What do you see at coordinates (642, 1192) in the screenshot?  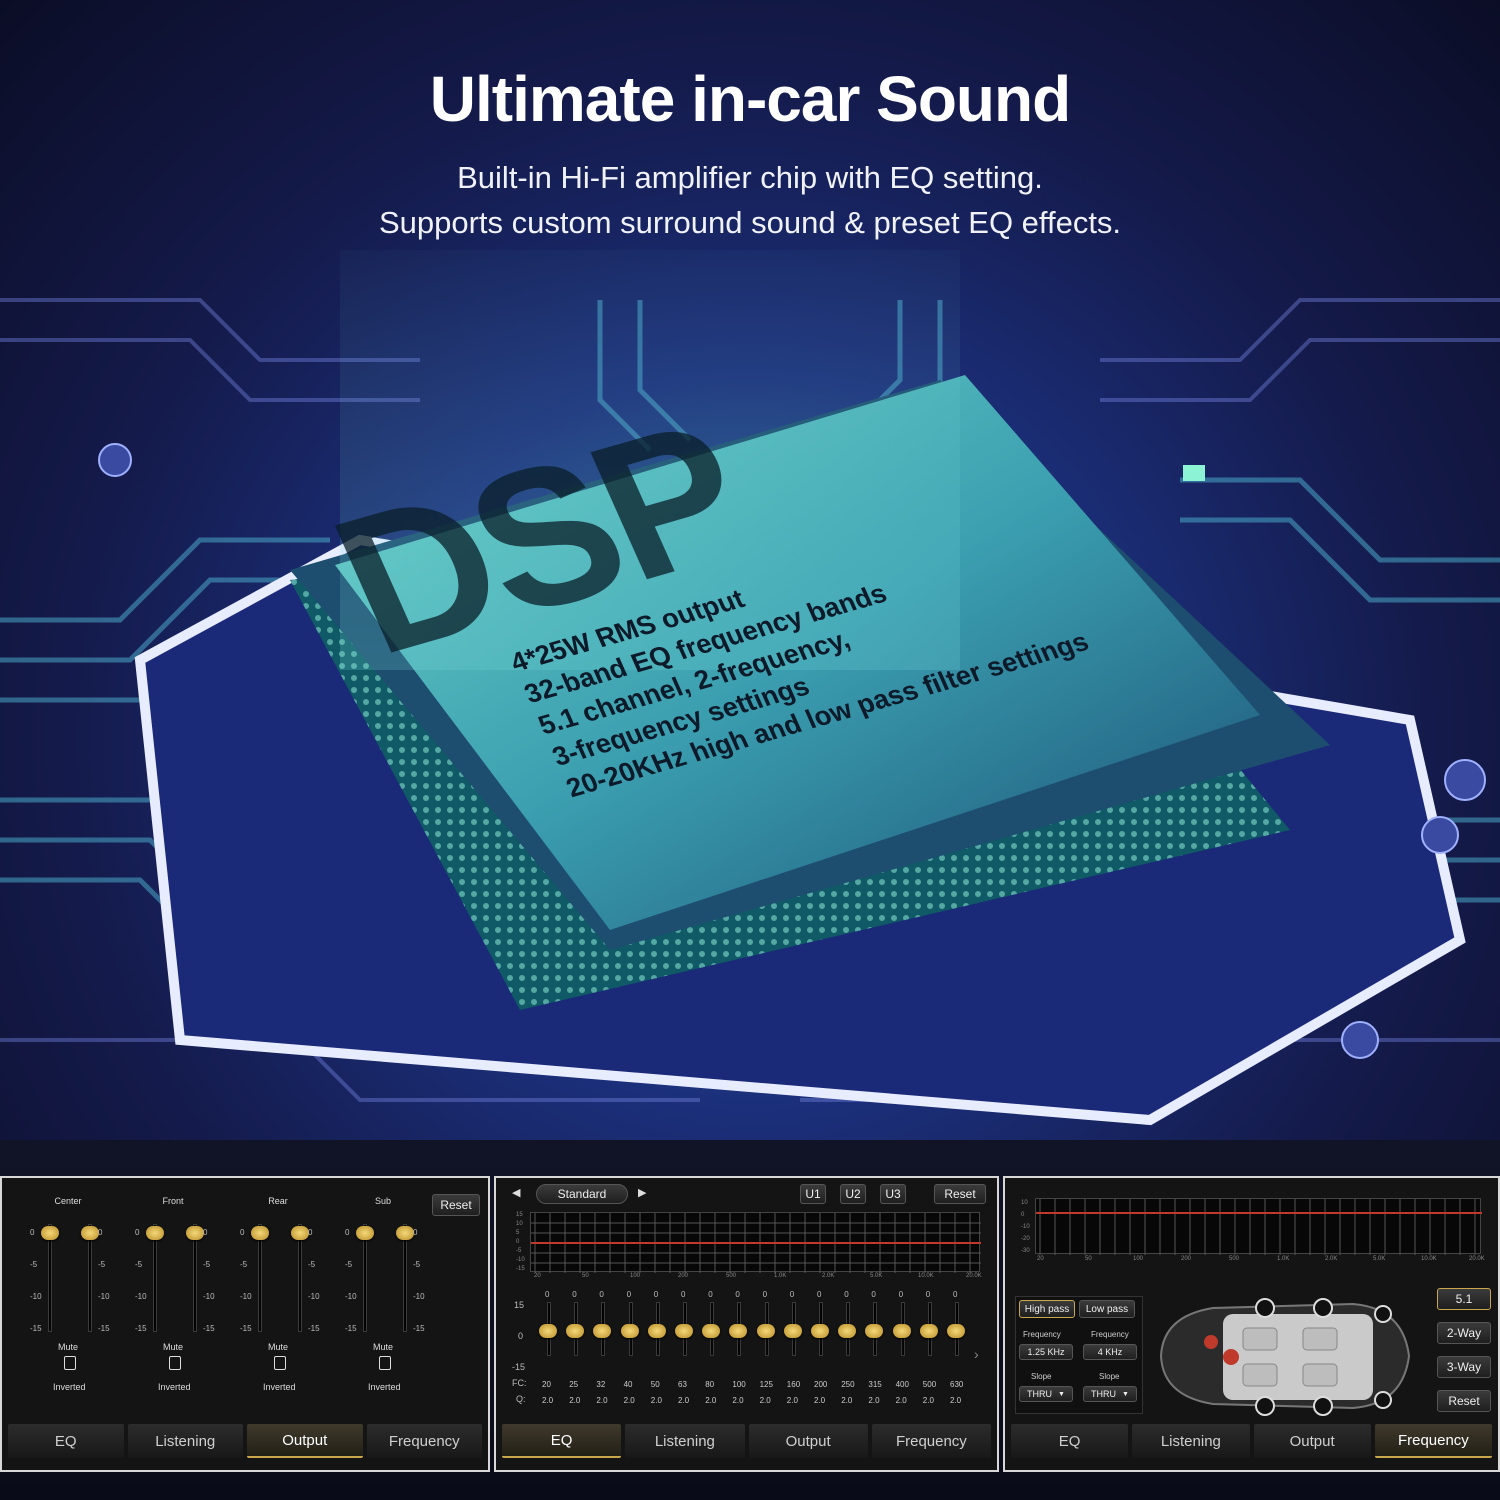 I see `next-preset-icon: ▶` at bounding box center [642, 1192].